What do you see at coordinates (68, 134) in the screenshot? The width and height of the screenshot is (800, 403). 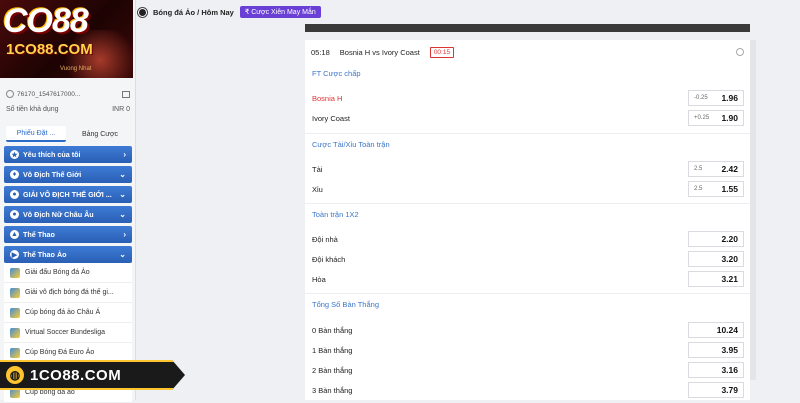 I see `betslip-tabs: Phiếu Đặt ... Bảng Cược` at bounding box center [68, 134].